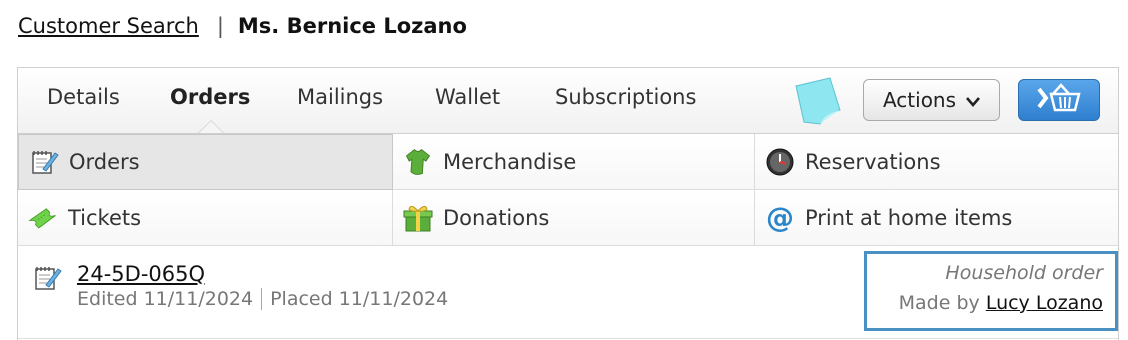 The image size is (1128, 340). I want to click on category-reservations: Reservations, so click(936, 162).